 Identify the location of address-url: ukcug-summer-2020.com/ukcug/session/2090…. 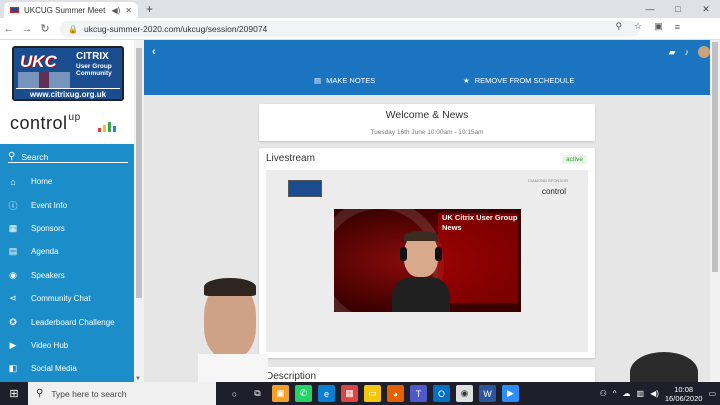
(175, 29).